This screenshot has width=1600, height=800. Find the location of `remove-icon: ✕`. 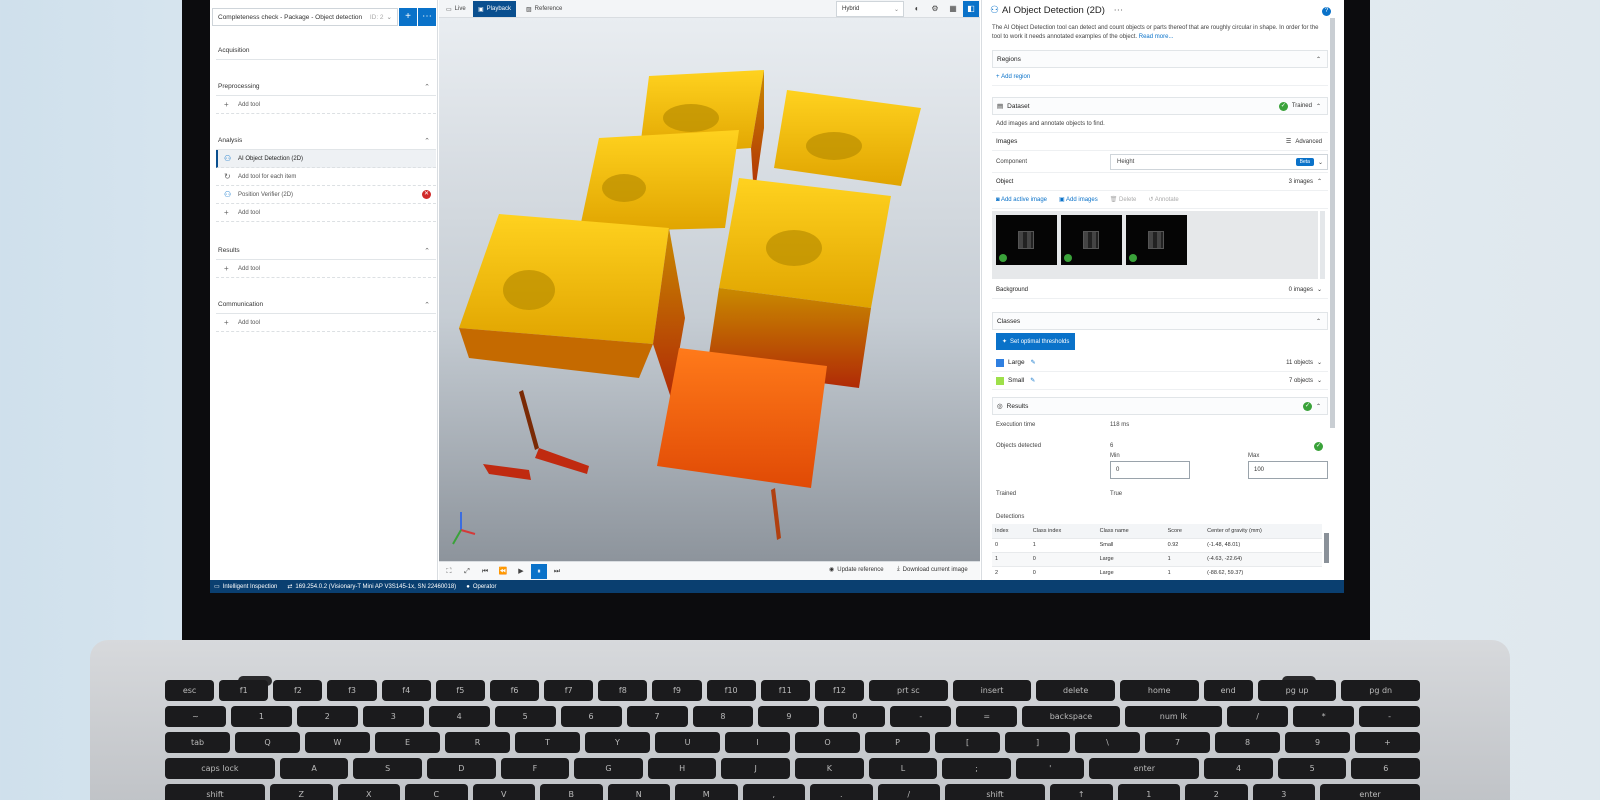

remove-icon: ✕ is located at coordinates (426, 194).